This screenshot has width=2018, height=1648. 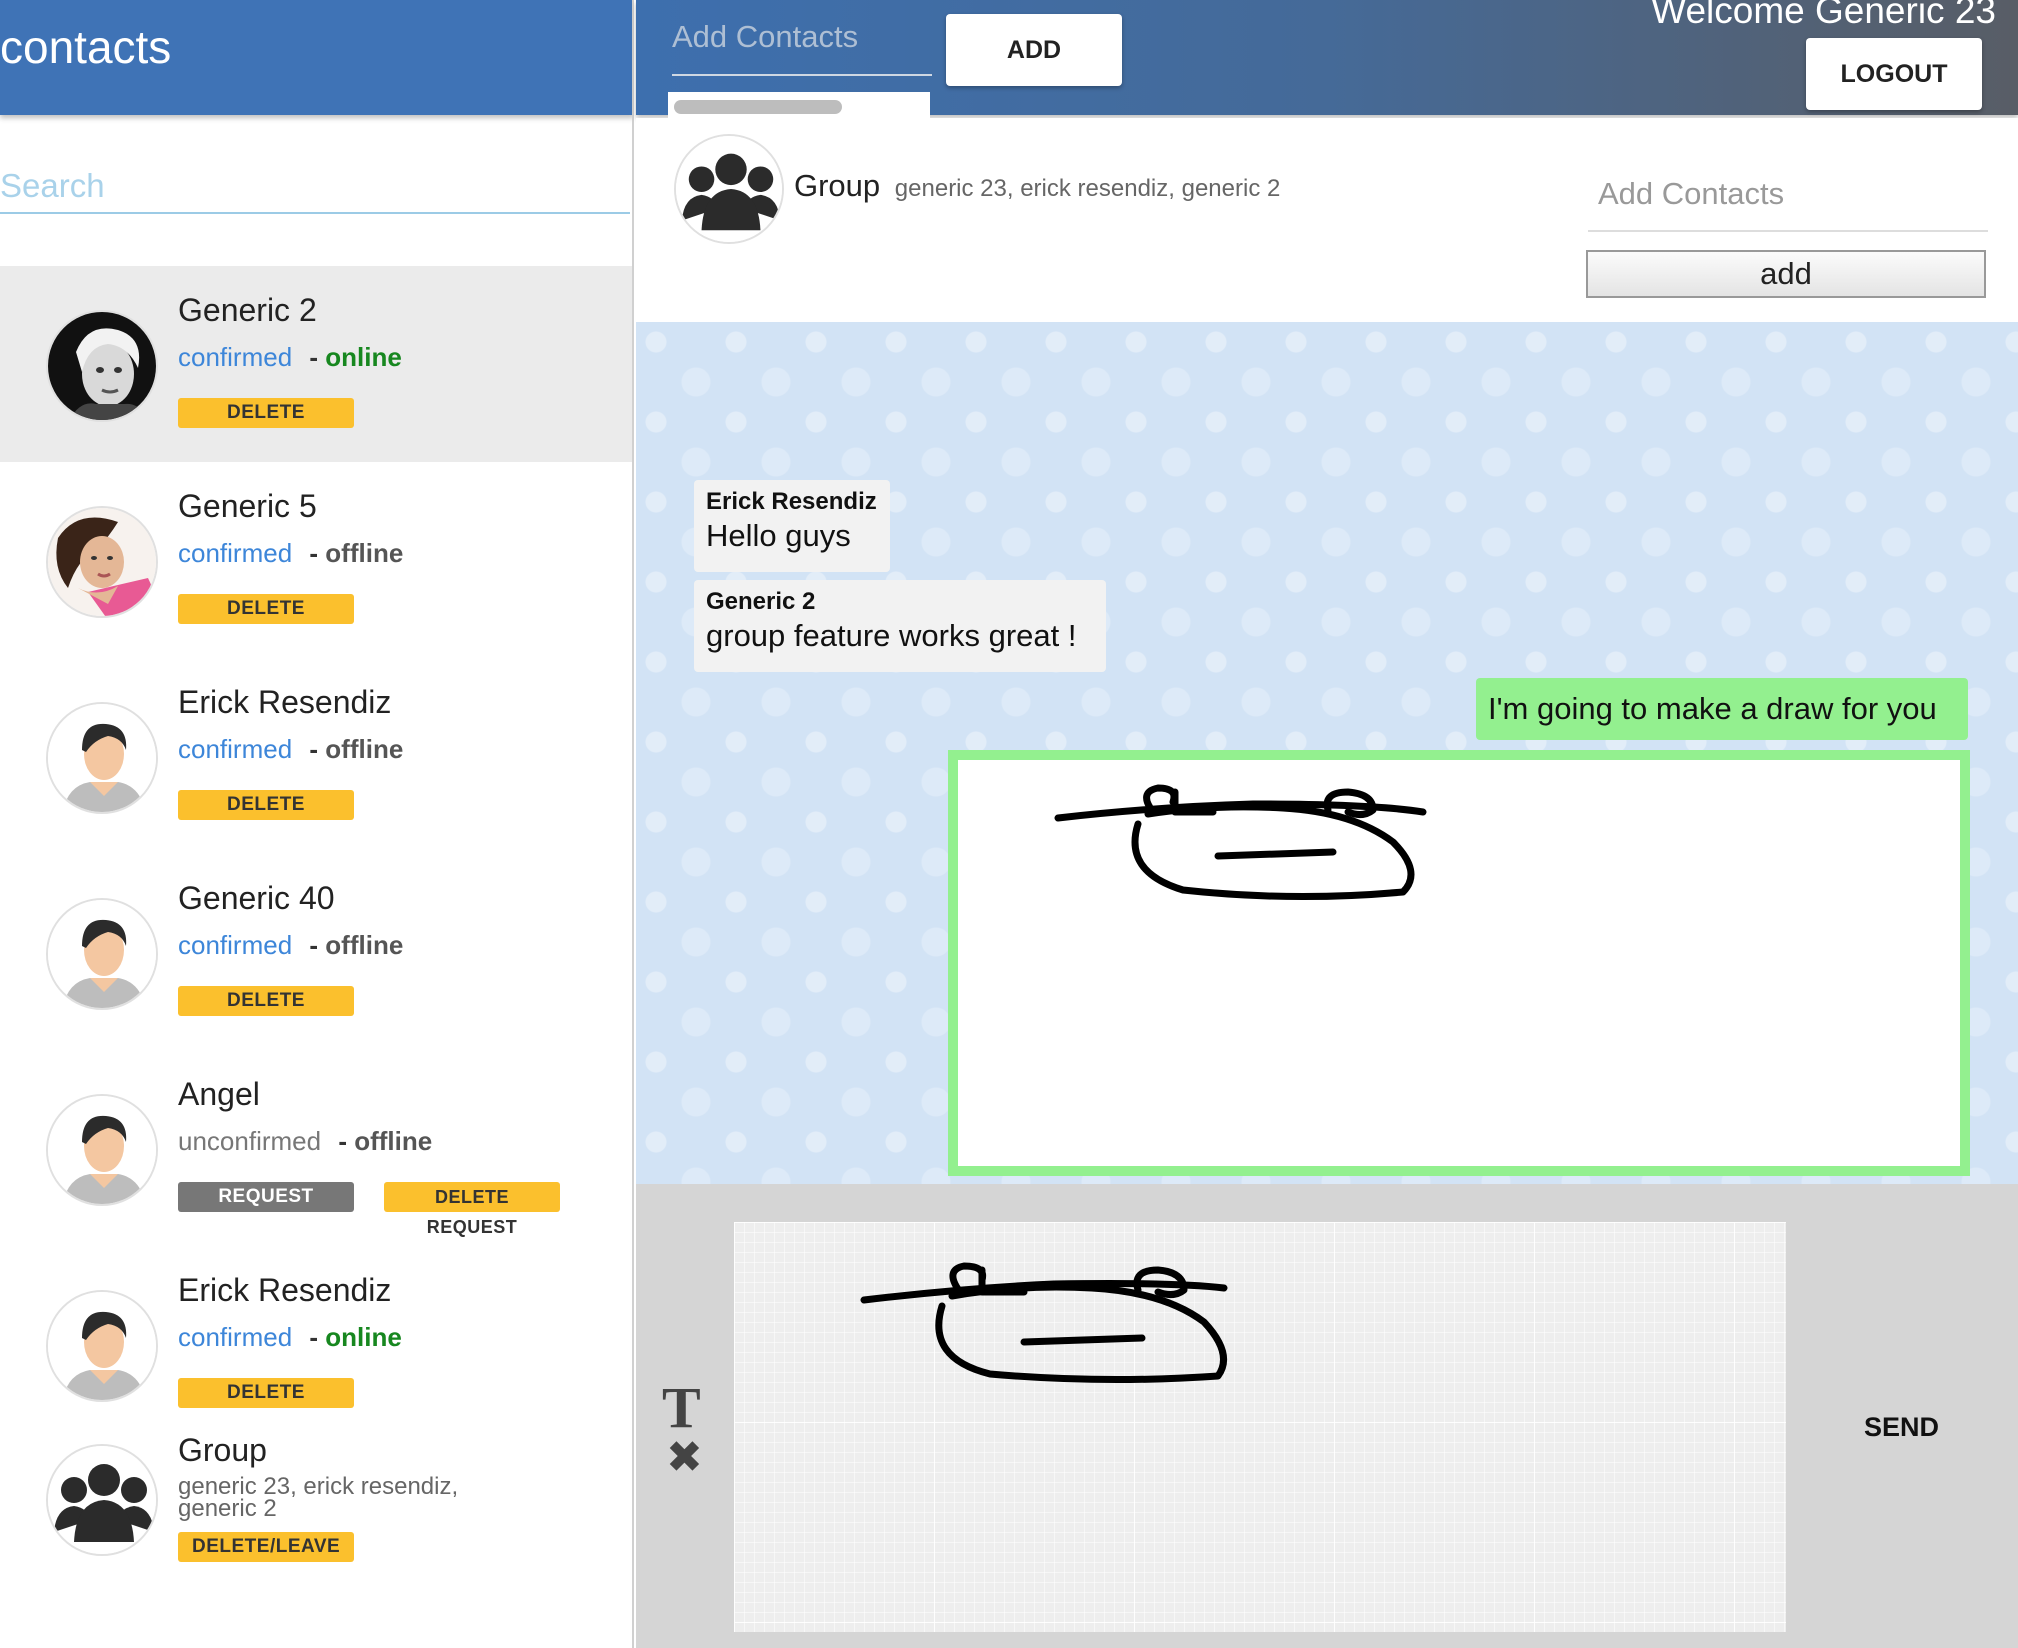 I want to click on contact-item: Generic 40 confirmed - offline DELETE, so click(x=316, y=952).